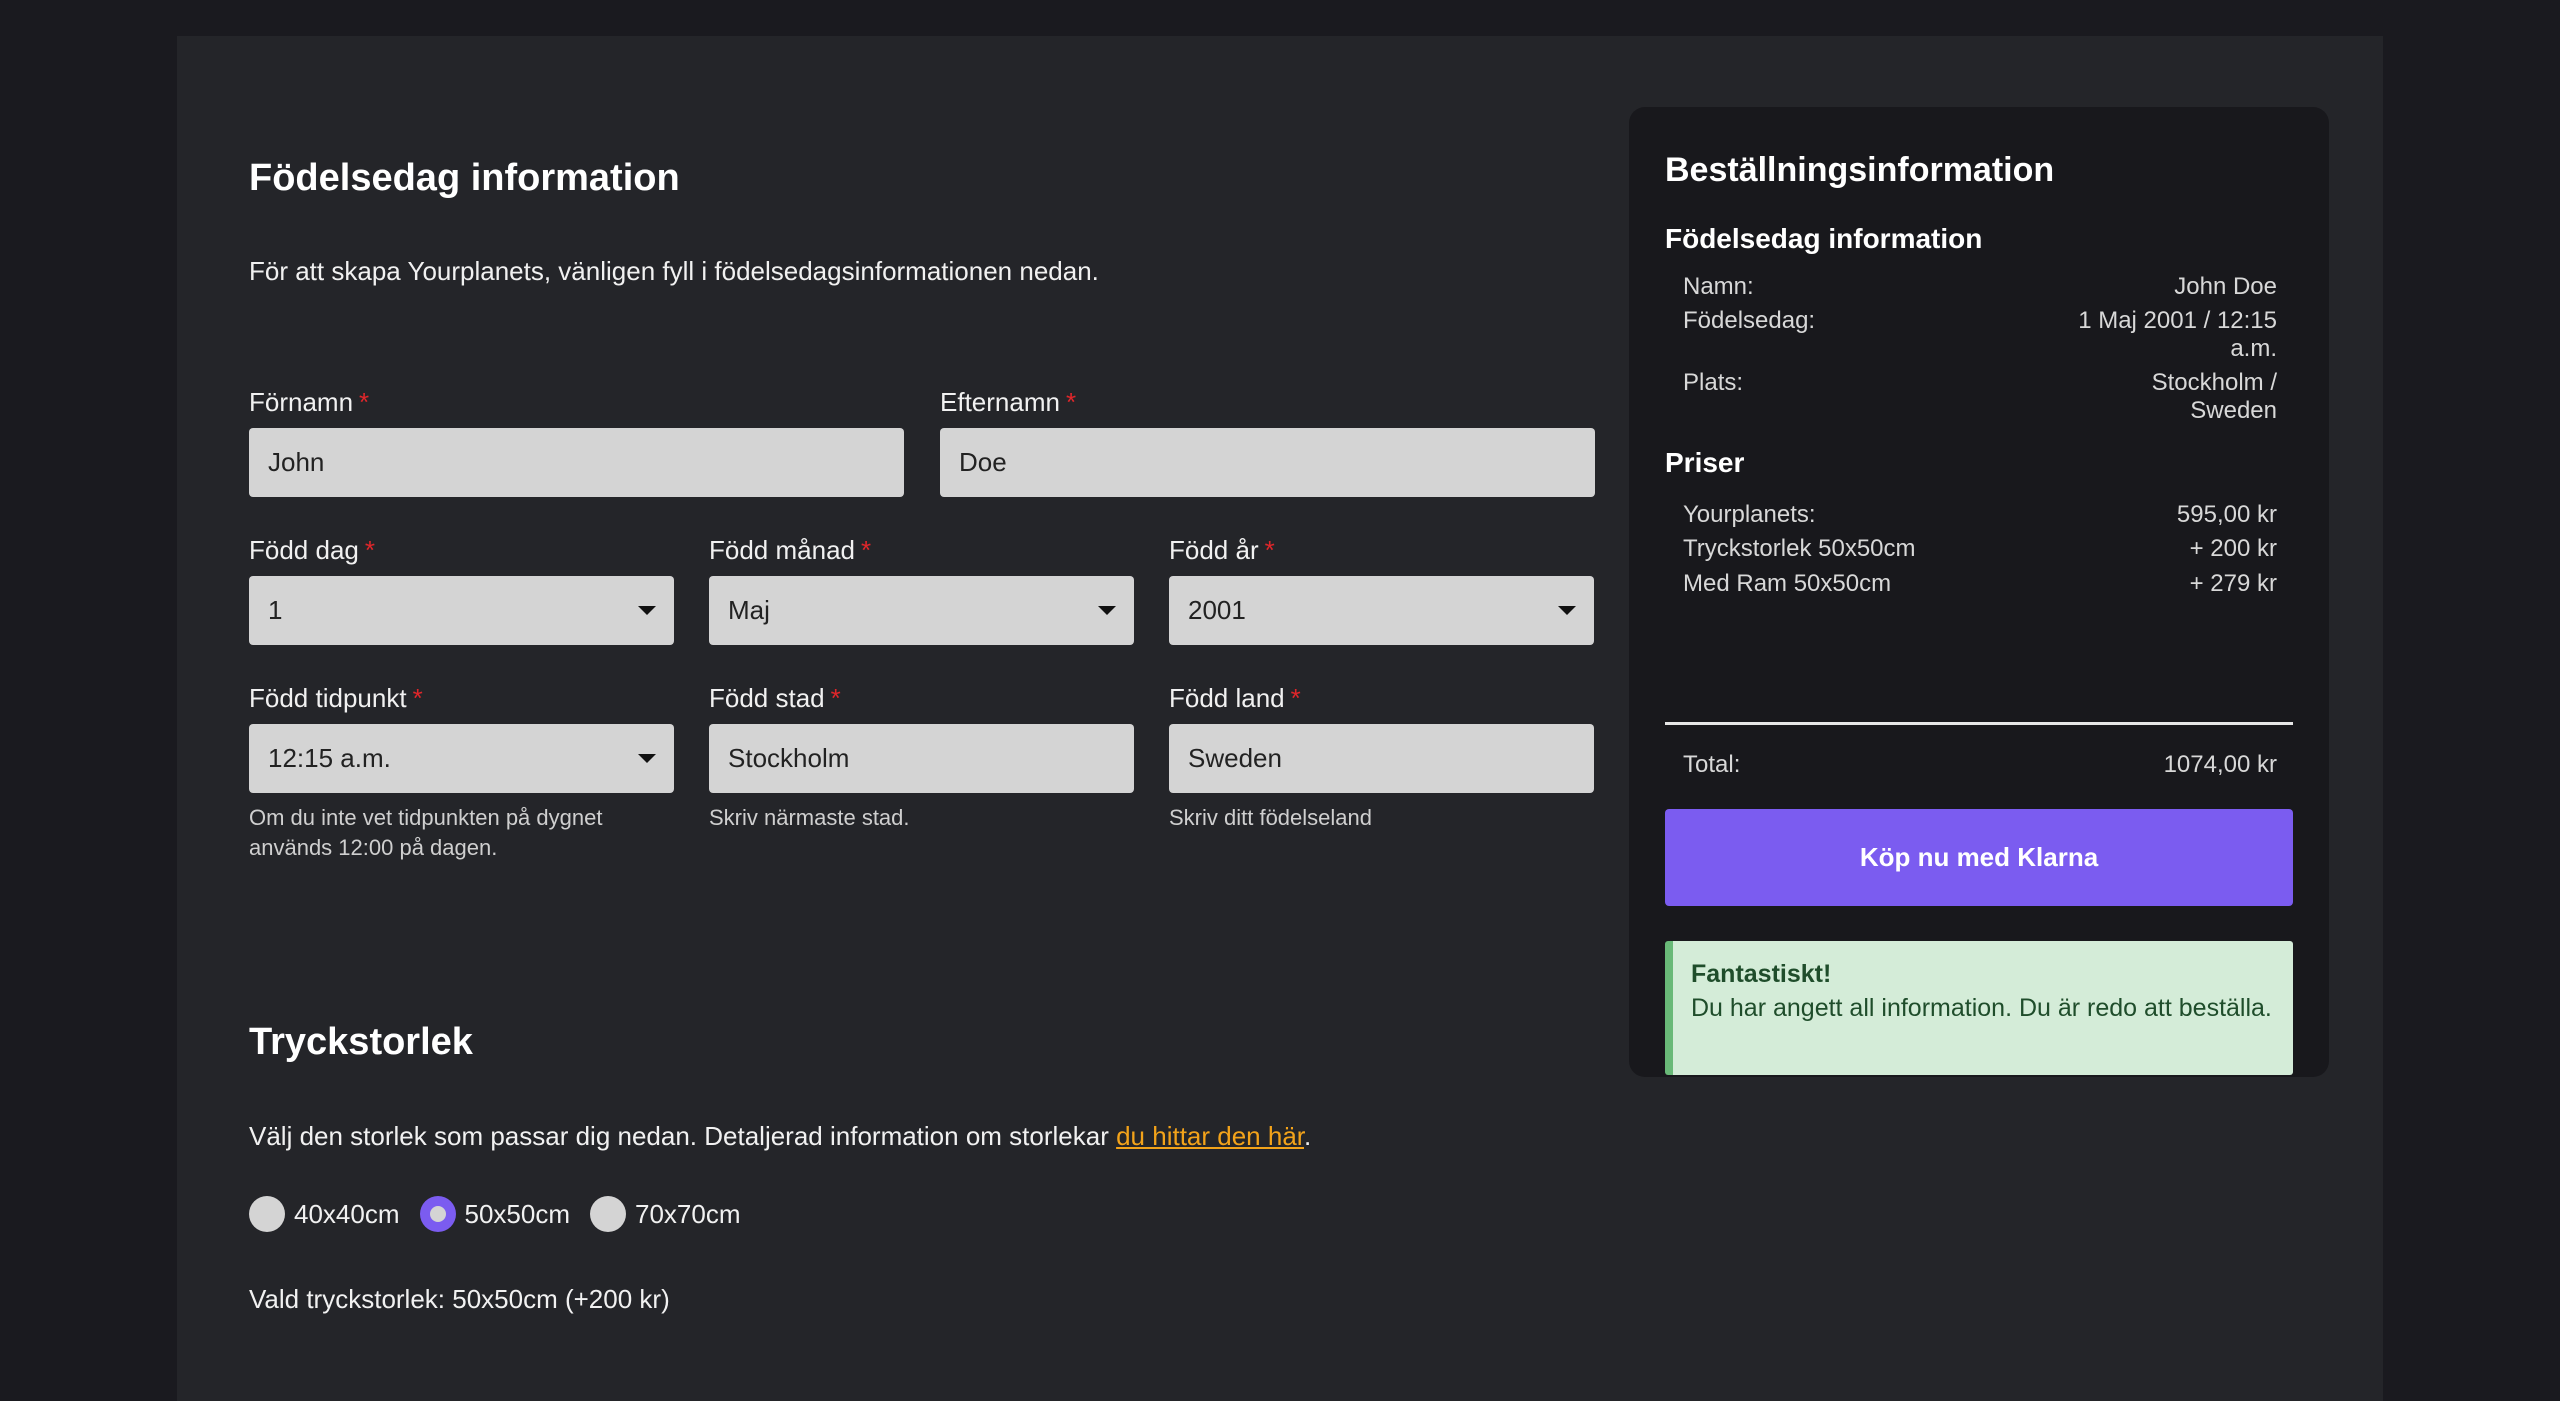 The height and width of the screenshot is (1401, 2560). I want to click on birth-day-select: 1, so click(461, 610).